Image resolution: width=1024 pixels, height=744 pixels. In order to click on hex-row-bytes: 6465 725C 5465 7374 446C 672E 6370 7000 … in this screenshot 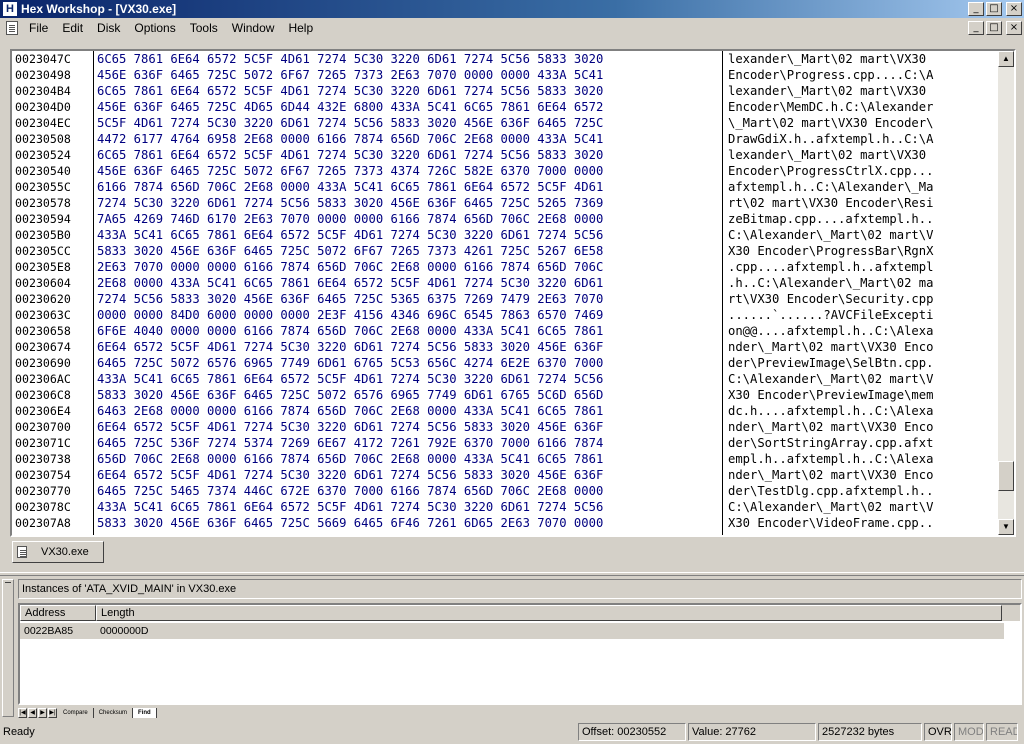, I will do `click(408, 491)`.